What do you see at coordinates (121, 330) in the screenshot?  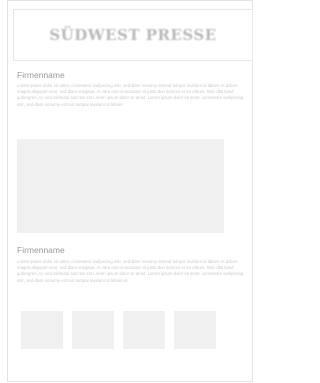 I see `thumbnail-gallery` at bounding box center [121, 330].